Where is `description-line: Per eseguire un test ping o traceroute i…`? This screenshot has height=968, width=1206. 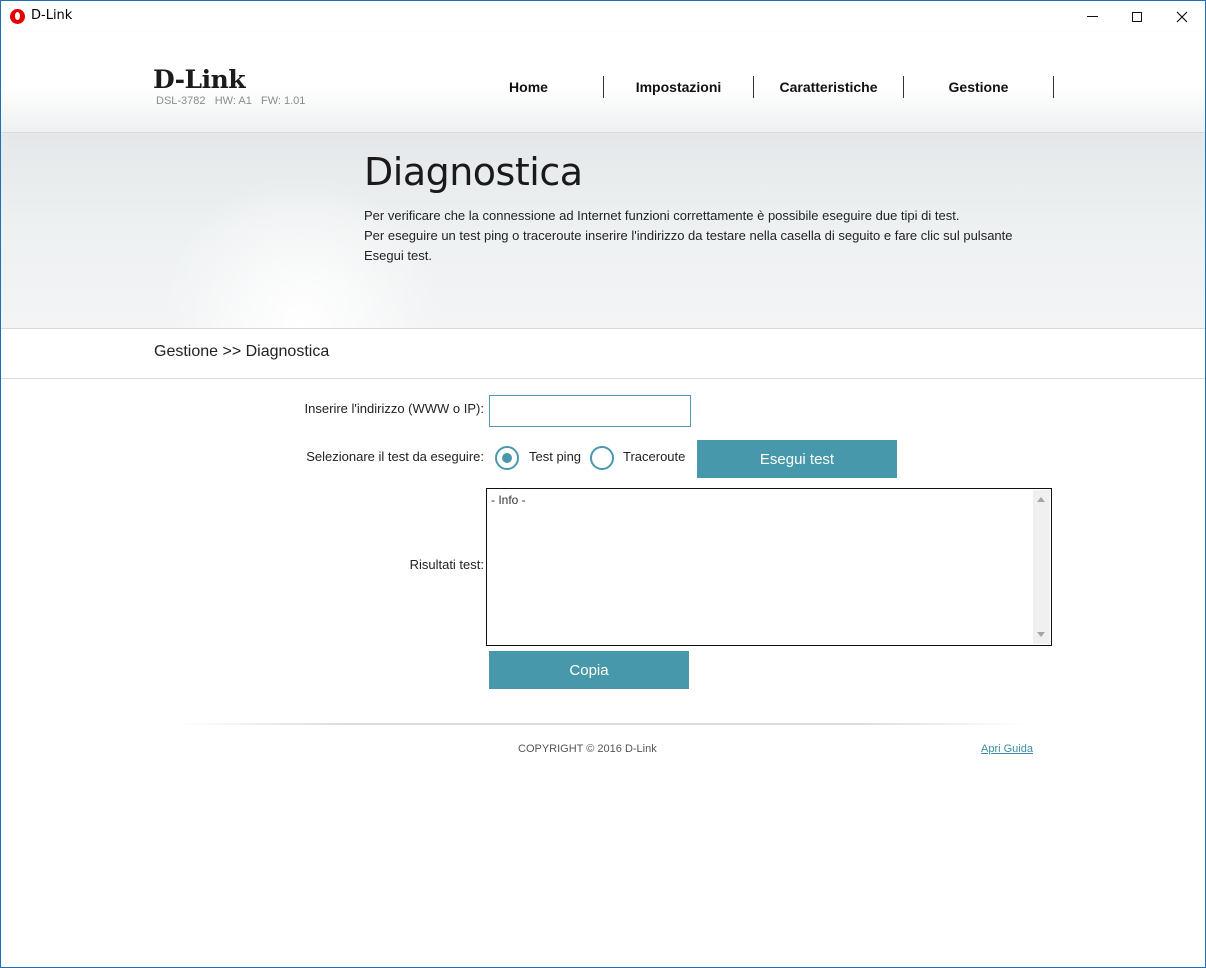
description-line: Per eseguire un test ping o traceroute i… is located at coordinates (688, 235).